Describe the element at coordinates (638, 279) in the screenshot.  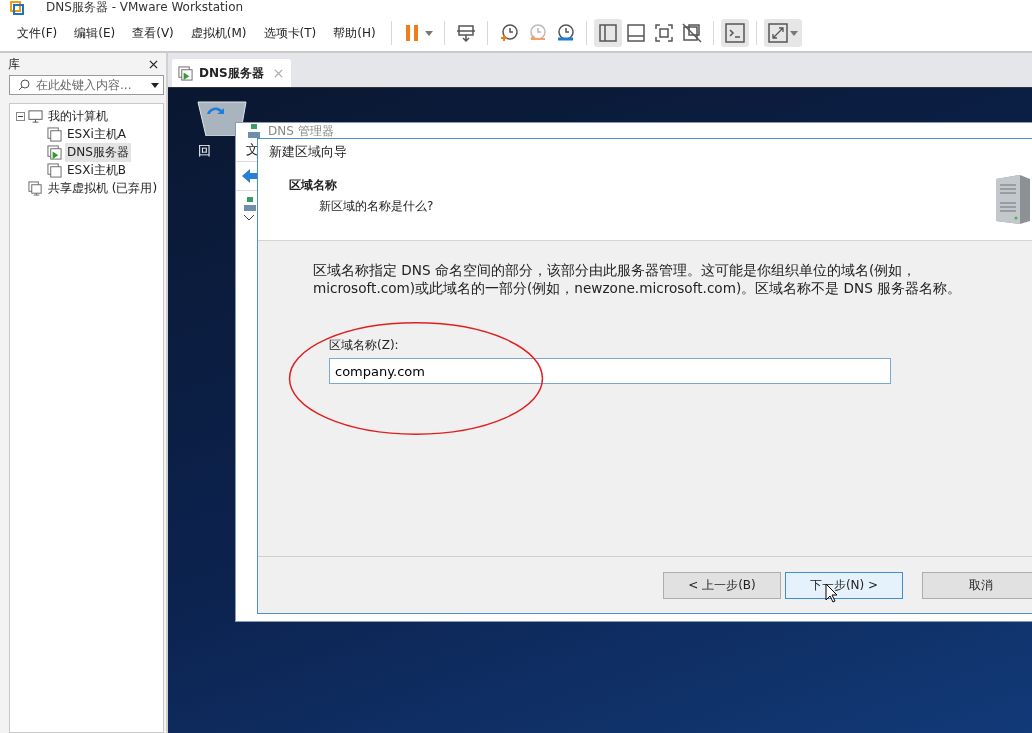
I see `description-text: 区域名称指定 DNS 命名空间的部分，该部分由此服务器管理。这可能是你组织单位的域名(例如，microsoft.com)或此域名的一部分(例如，newzone.microsoft.com)。区域名称不是 DNS 服务器名称。` at that location.